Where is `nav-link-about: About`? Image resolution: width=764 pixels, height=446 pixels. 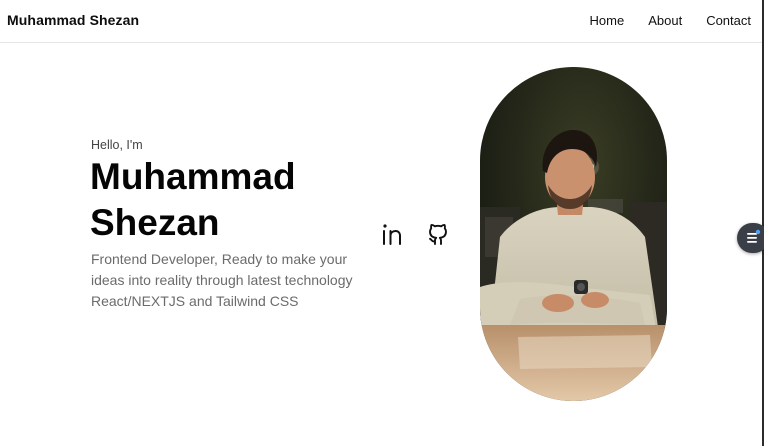
nav-link-about: About is located at coordinates (665, 20).